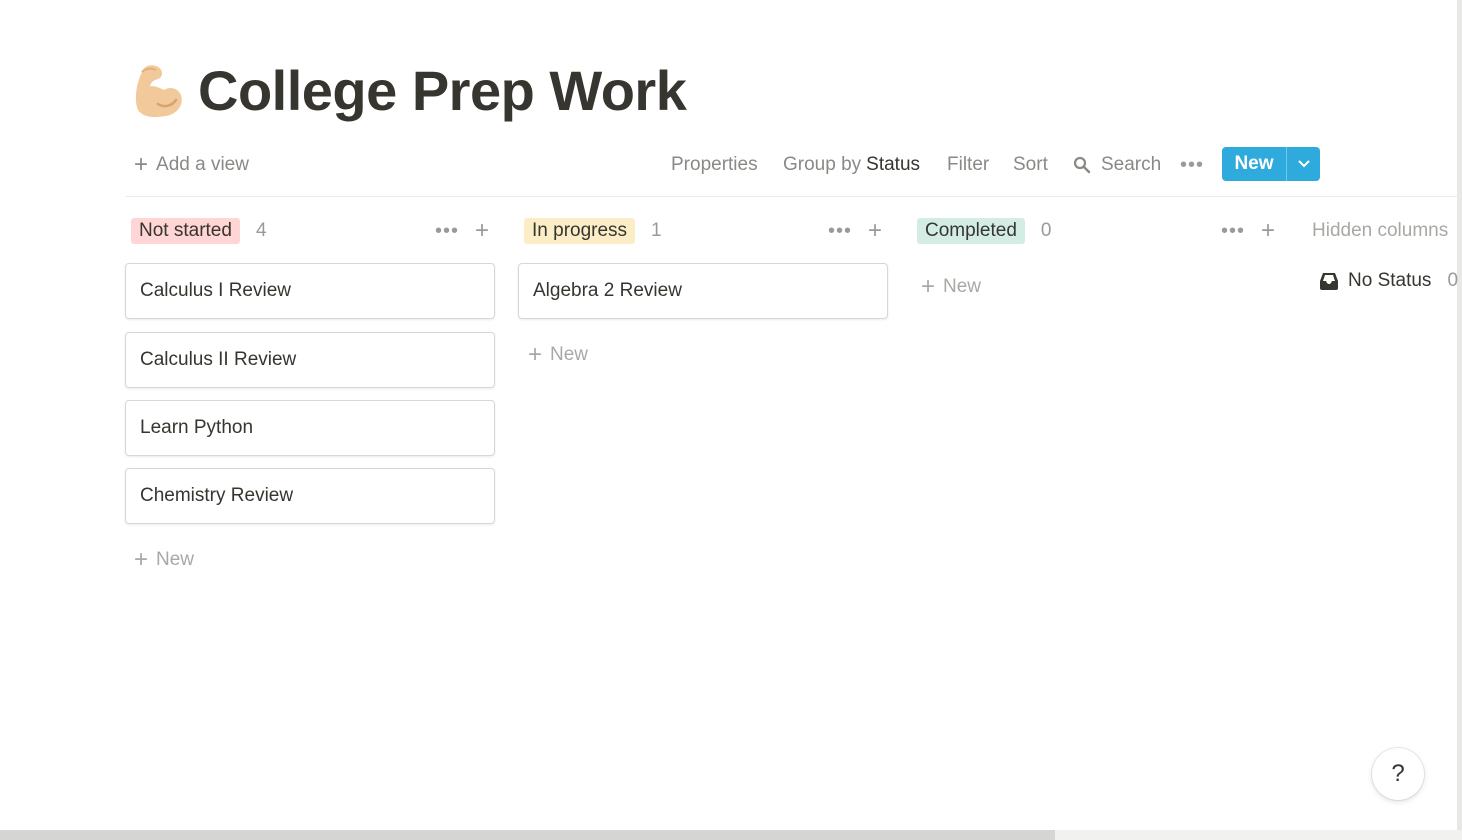 This screenshot has width=1462, height=840. I want to click on status-tag-not-started: Not started, so click(185, 231).